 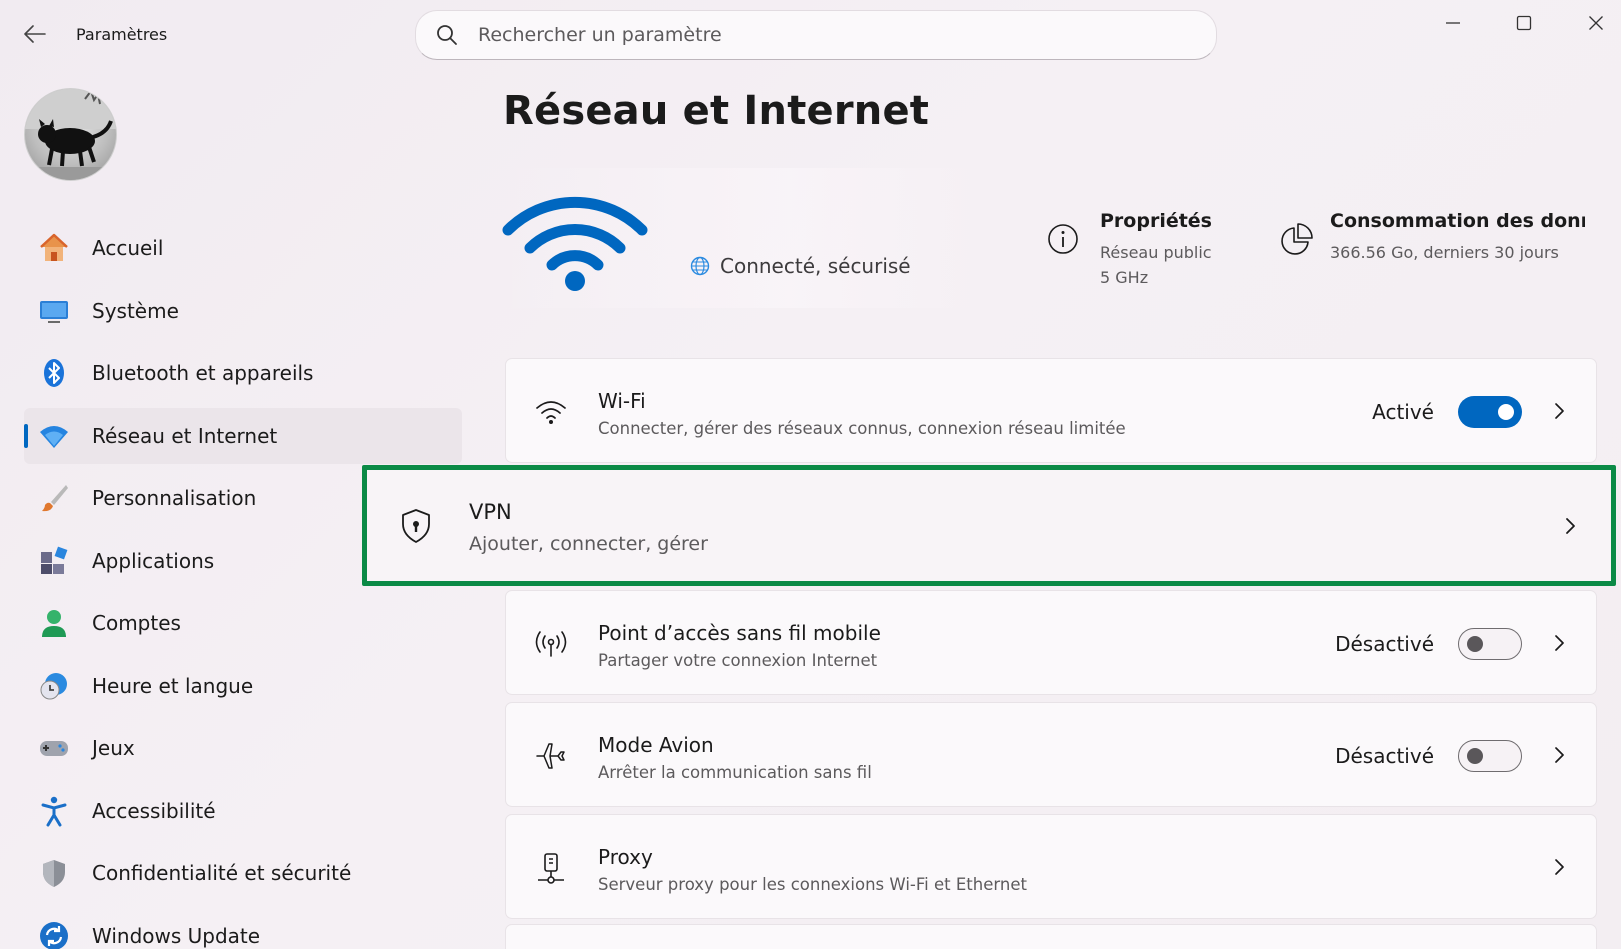 What do you see at coordinates (622, 401) in the screenshot?
I see `card-title: Wi-Fi` at bounding box center [622, 401].